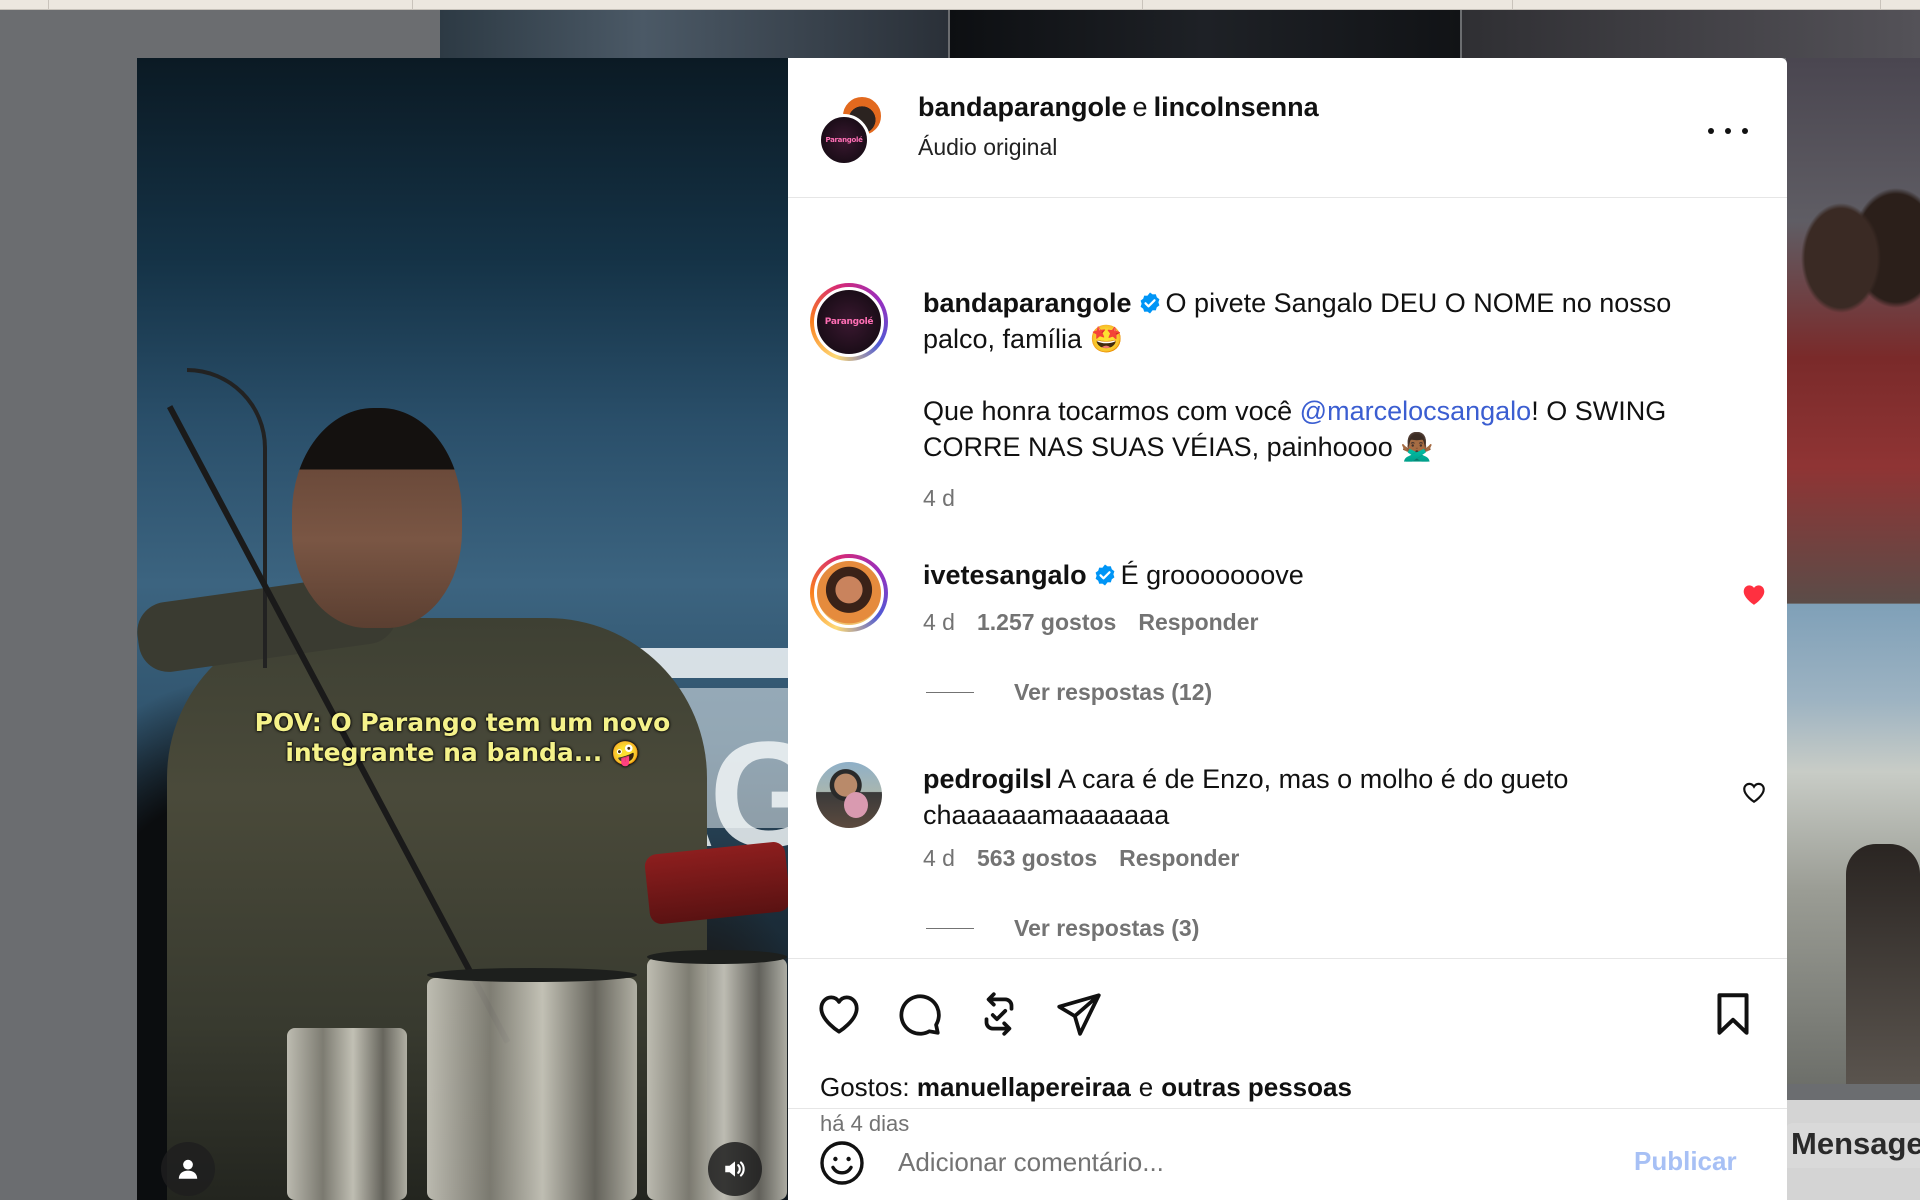  I want to click on avatar-bandaparangole: Parangolé, so click(844, 140).